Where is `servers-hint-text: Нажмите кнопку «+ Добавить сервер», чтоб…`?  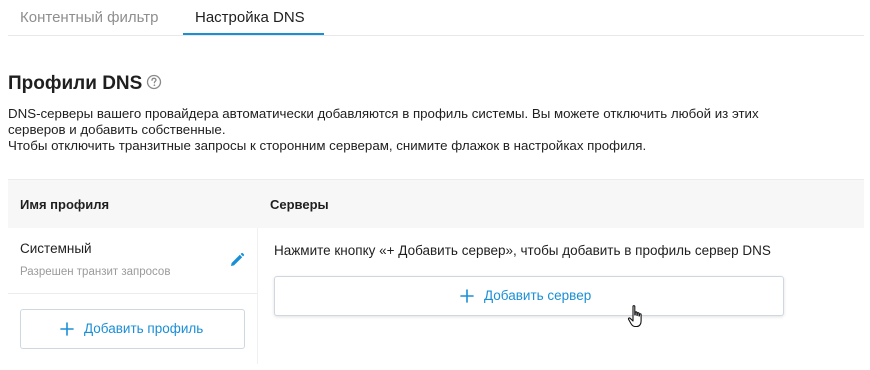 servers-hint-text: Нажмите кнопку «+ Добавить сервер», чтоб… is located at coordinates (522, 250).